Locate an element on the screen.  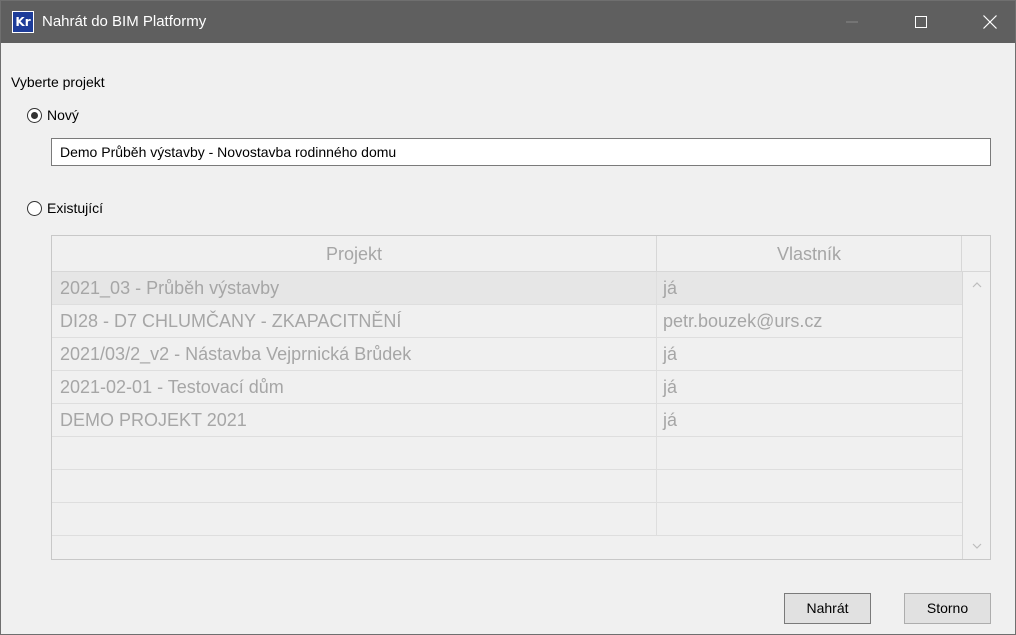
table-row: DEMO PROJEKT 2021 já is located at coordinates (507, 420).